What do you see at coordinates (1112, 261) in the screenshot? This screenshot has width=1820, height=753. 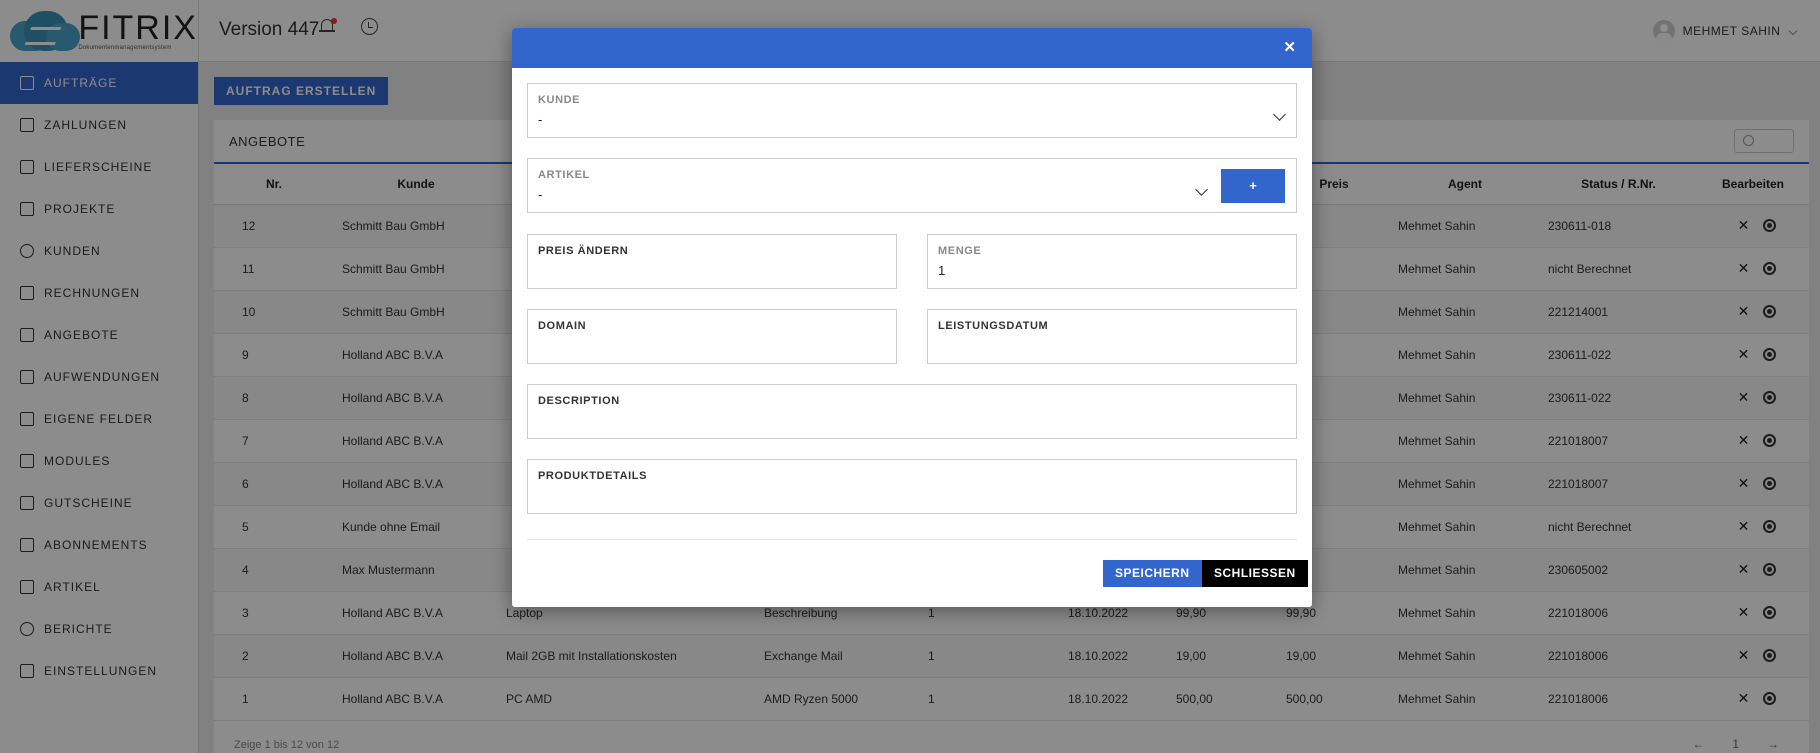 I see `menge-field: MENGE 1` at bounding box center [1112, 261].